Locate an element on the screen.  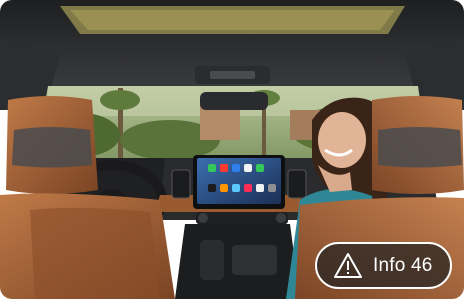
warning-triangle-icon is located at coordinates (348, 265).